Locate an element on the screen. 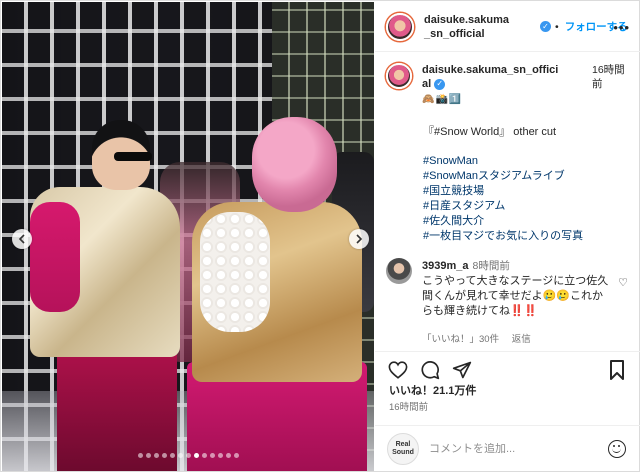  list-item is located at coordinates (507, 347).